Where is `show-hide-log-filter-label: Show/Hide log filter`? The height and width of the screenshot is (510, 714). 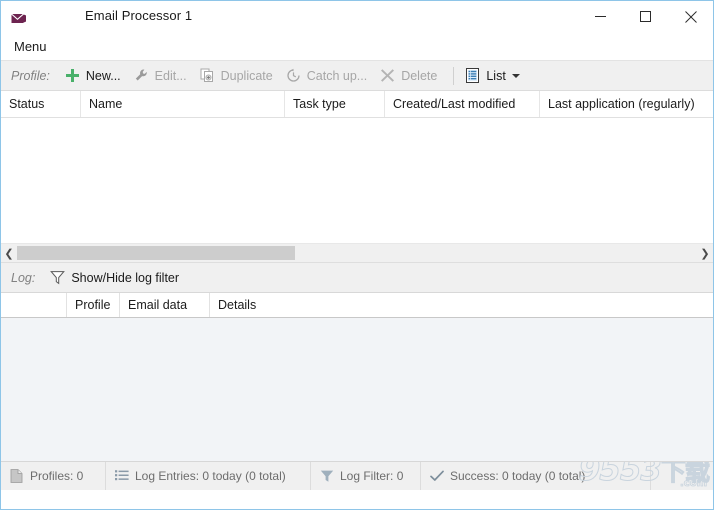
show-hide-log-filter-label: Show/Hide log filter is located at coordinates (125, 277).